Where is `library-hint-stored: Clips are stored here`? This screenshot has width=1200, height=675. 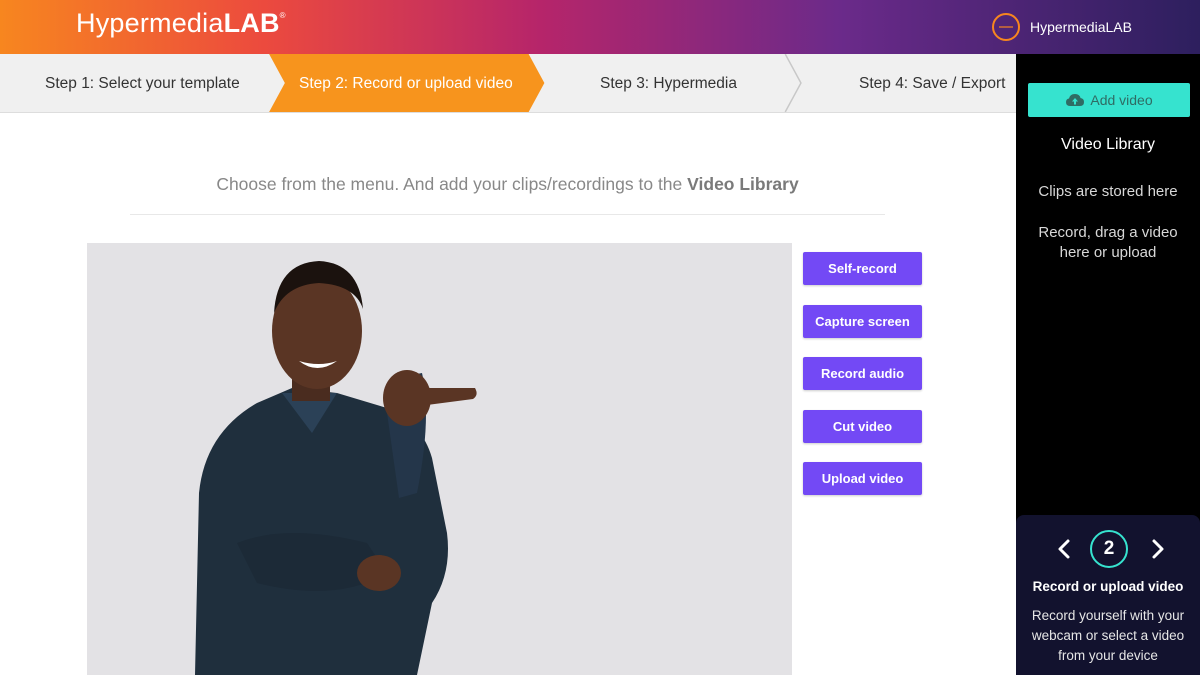 library-hint-stored: Clips are stored here is located at coordinates (1108, 191).